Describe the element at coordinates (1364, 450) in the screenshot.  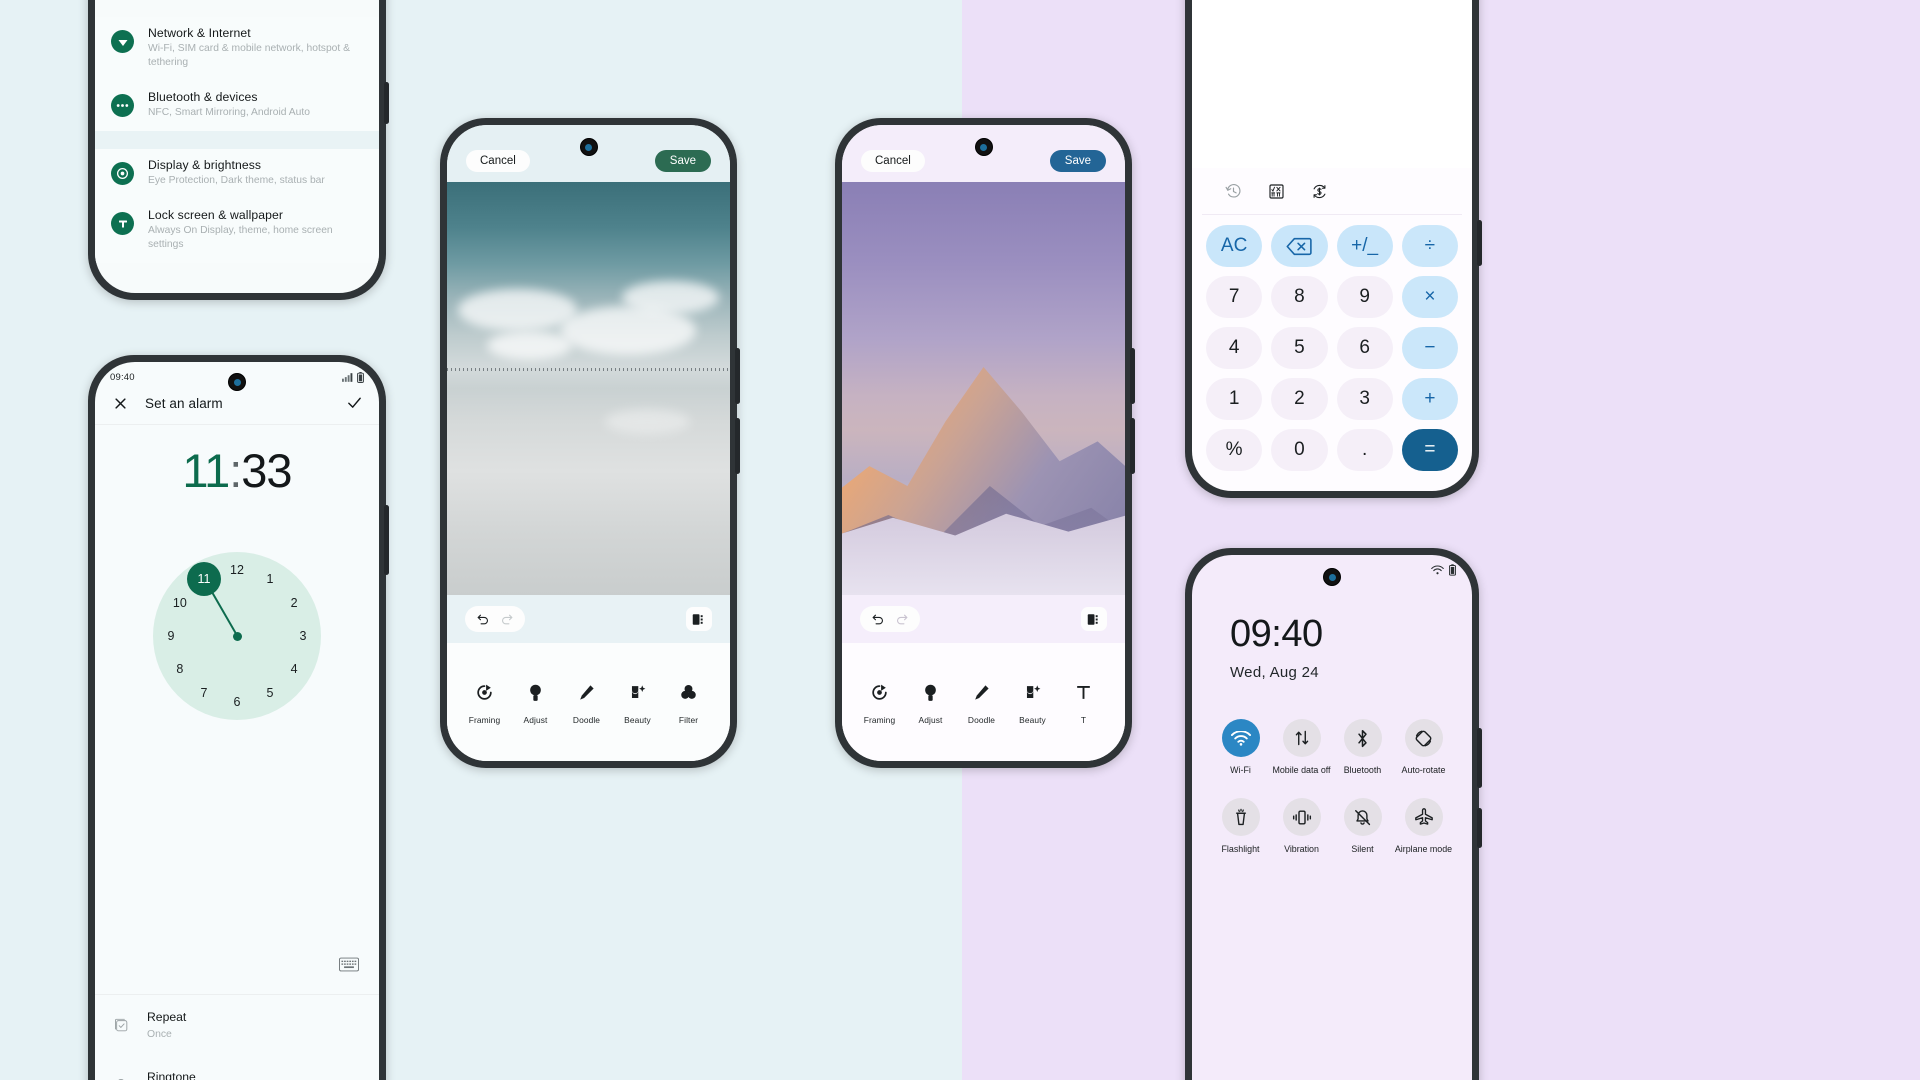
I see `calc-key-symbol: .` at that location.